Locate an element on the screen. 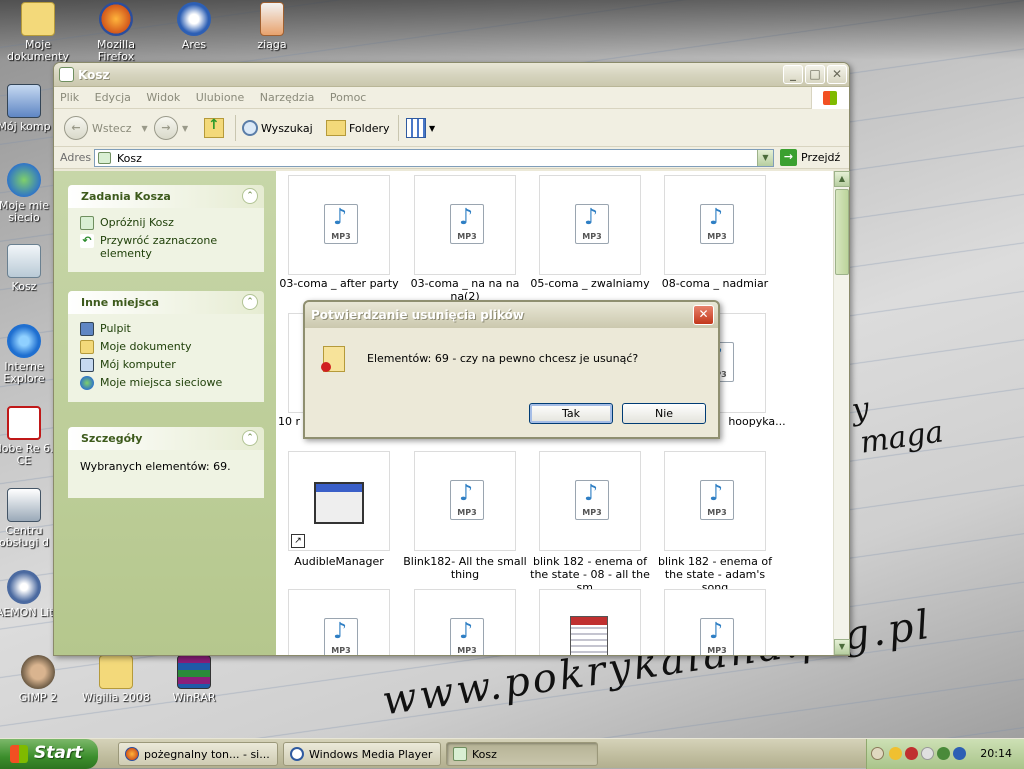  scroll-up-button: ▲ is located at coordinates (842, 179).